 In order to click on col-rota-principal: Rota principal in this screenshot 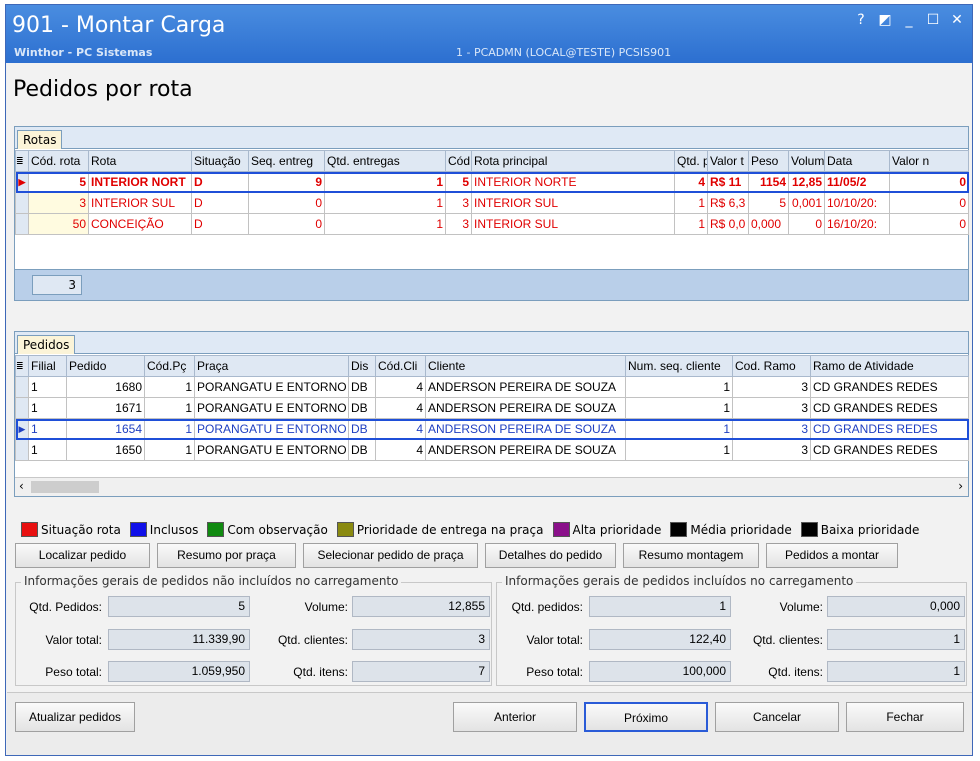, I will do `click(573, 161)`.